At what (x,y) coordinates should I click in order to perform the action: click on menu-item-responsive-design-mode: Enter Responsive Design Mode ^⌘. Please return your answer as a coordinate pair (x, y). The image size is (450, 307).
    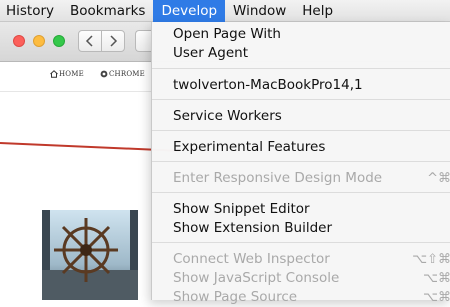
    Looking at the image, I should click on (301, 178).